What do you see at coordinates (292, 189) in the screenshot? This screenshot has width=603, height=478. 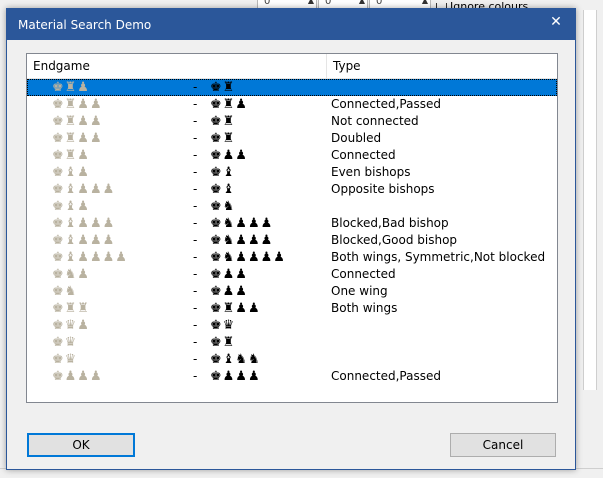 I see `list-item: ♚♝♟♟♟ - ♚♝ Opposite bishops` at bounding box center [292, 189].